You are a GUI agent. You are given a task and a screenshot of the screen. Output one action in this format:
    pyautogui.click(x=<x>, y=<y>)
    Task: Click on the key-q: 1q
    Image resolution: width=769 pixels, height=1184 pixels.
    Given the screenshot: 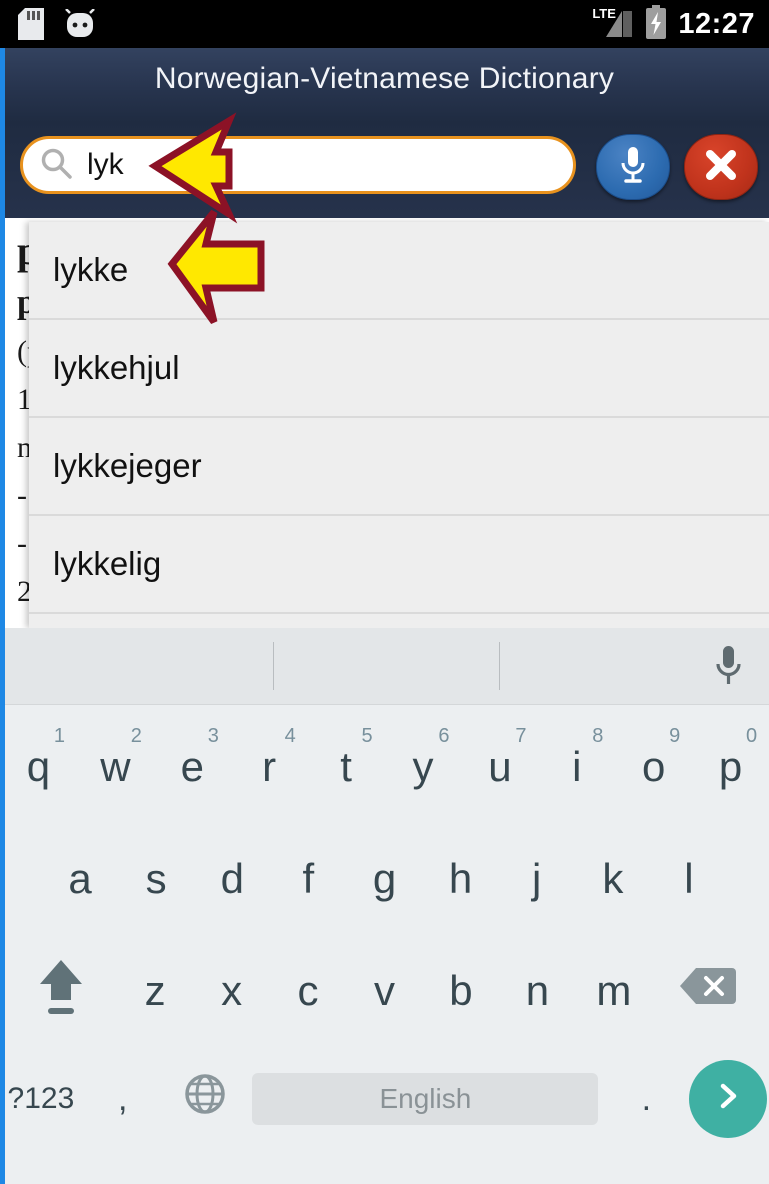 What is the action you would take?
    pyautogui.click(x=38, y=767)
    